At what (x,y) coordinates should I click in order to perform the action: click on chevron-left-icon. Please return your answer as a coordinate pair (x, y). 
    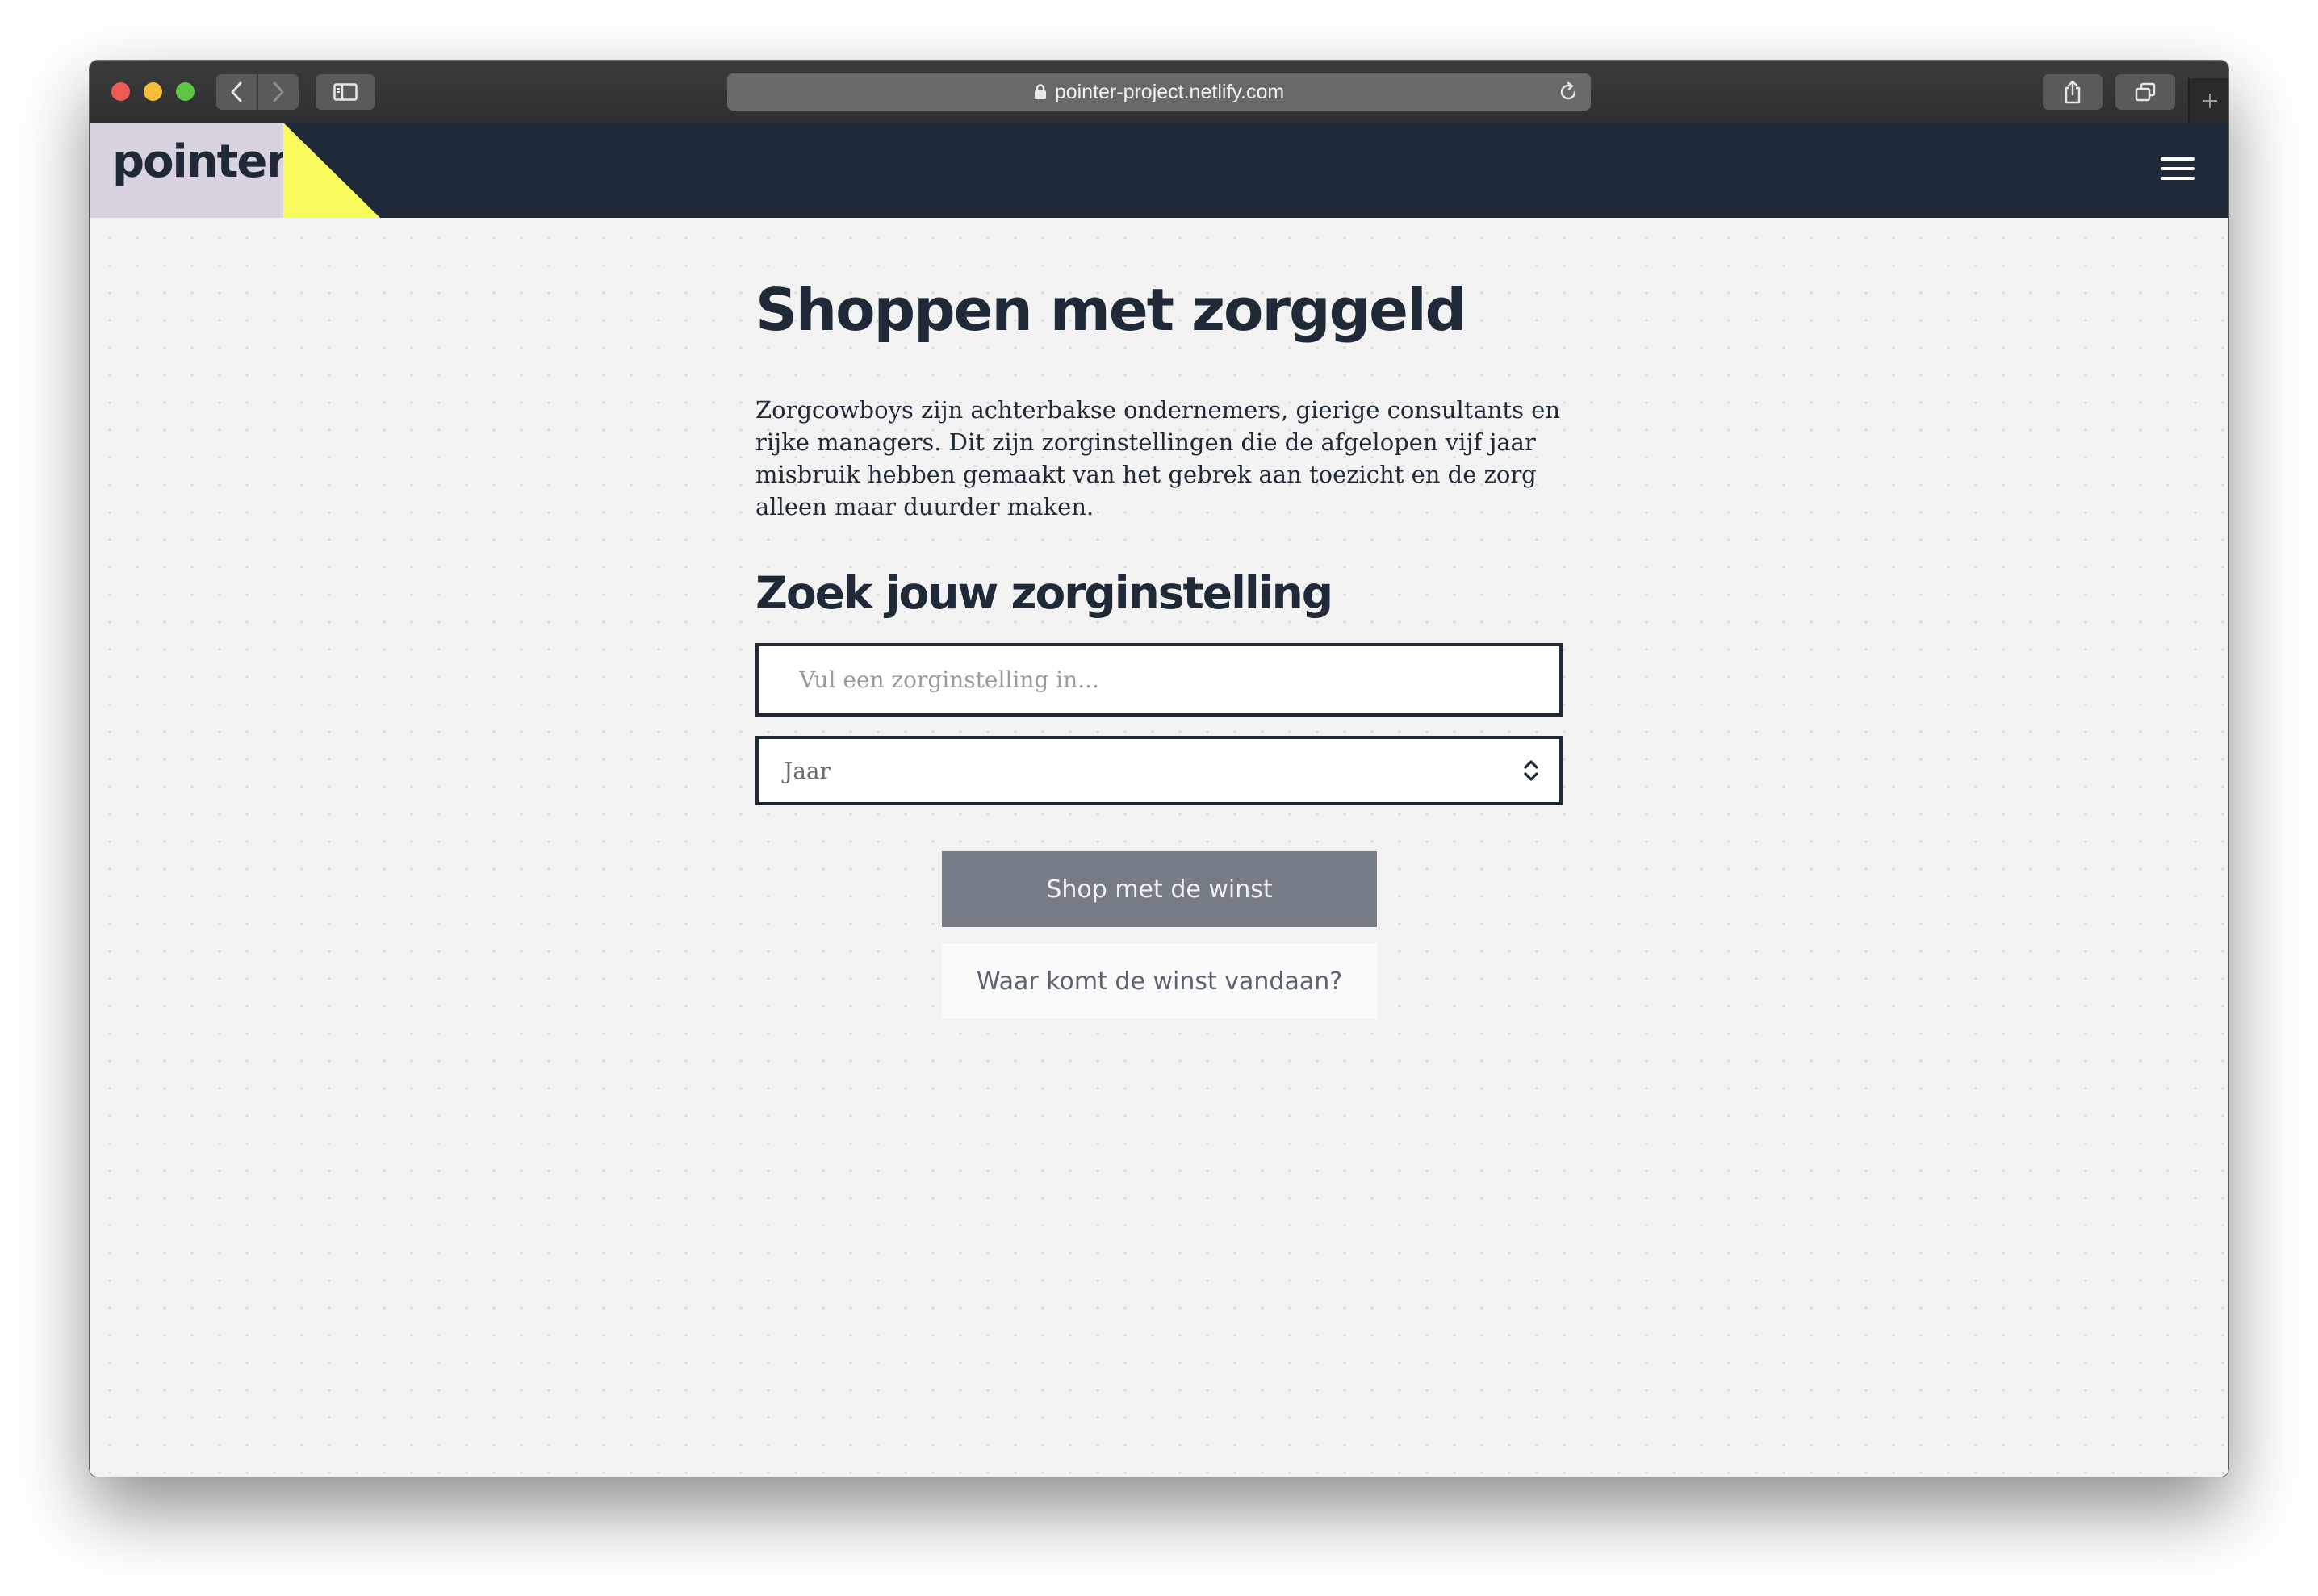
    Looking at the image, I should click on (236, 91).